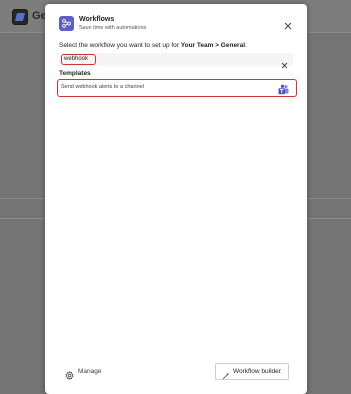  Describe the element at coordinates (76, 58) in the screenshot. I see `search-value: webhook` at that location.